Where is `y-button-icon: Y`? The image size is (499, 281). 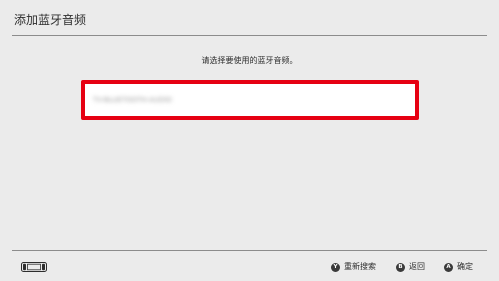
y-button-icon: Y is located at coordinates (335, 267).